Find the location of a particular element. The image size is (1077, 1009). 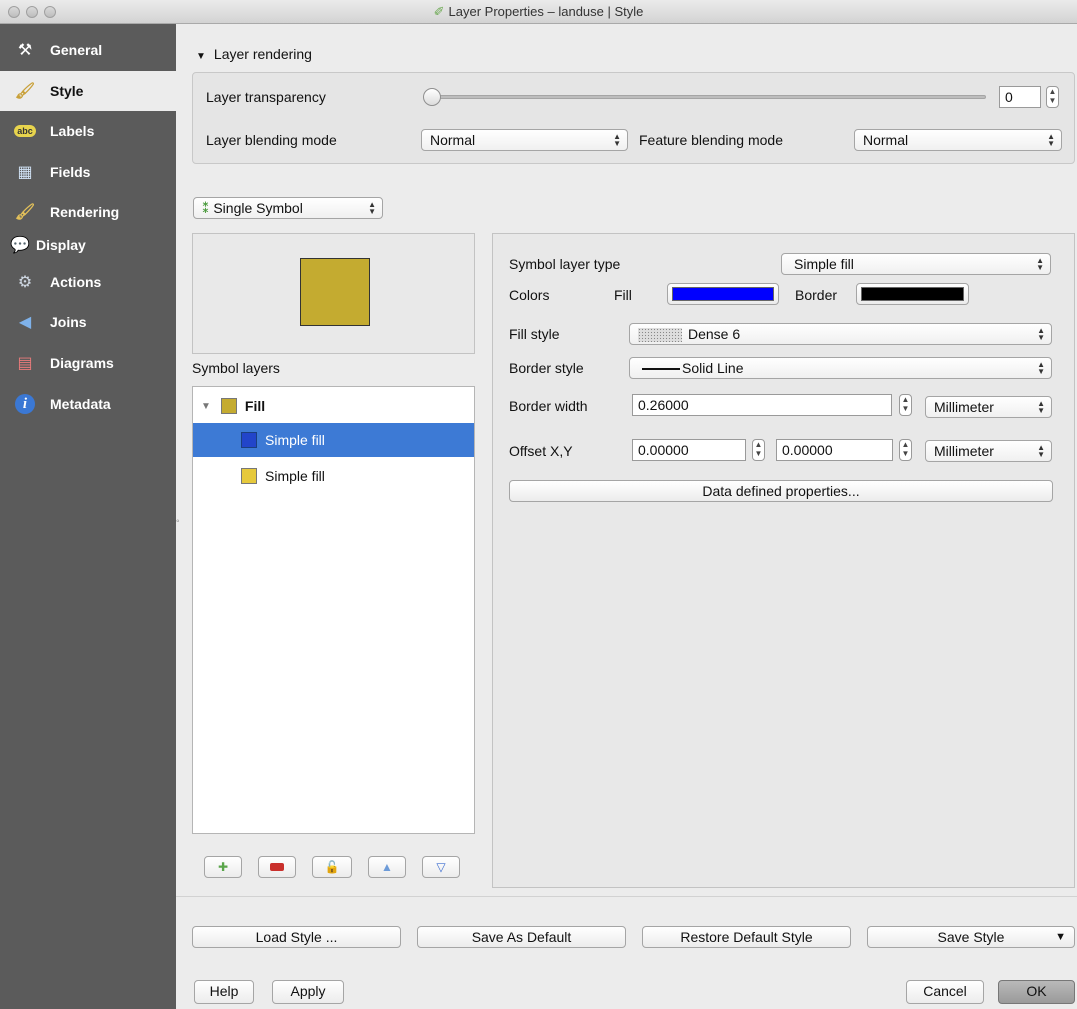

tree-item-fill: ▼ Fill is located at coordinates (333, 406).